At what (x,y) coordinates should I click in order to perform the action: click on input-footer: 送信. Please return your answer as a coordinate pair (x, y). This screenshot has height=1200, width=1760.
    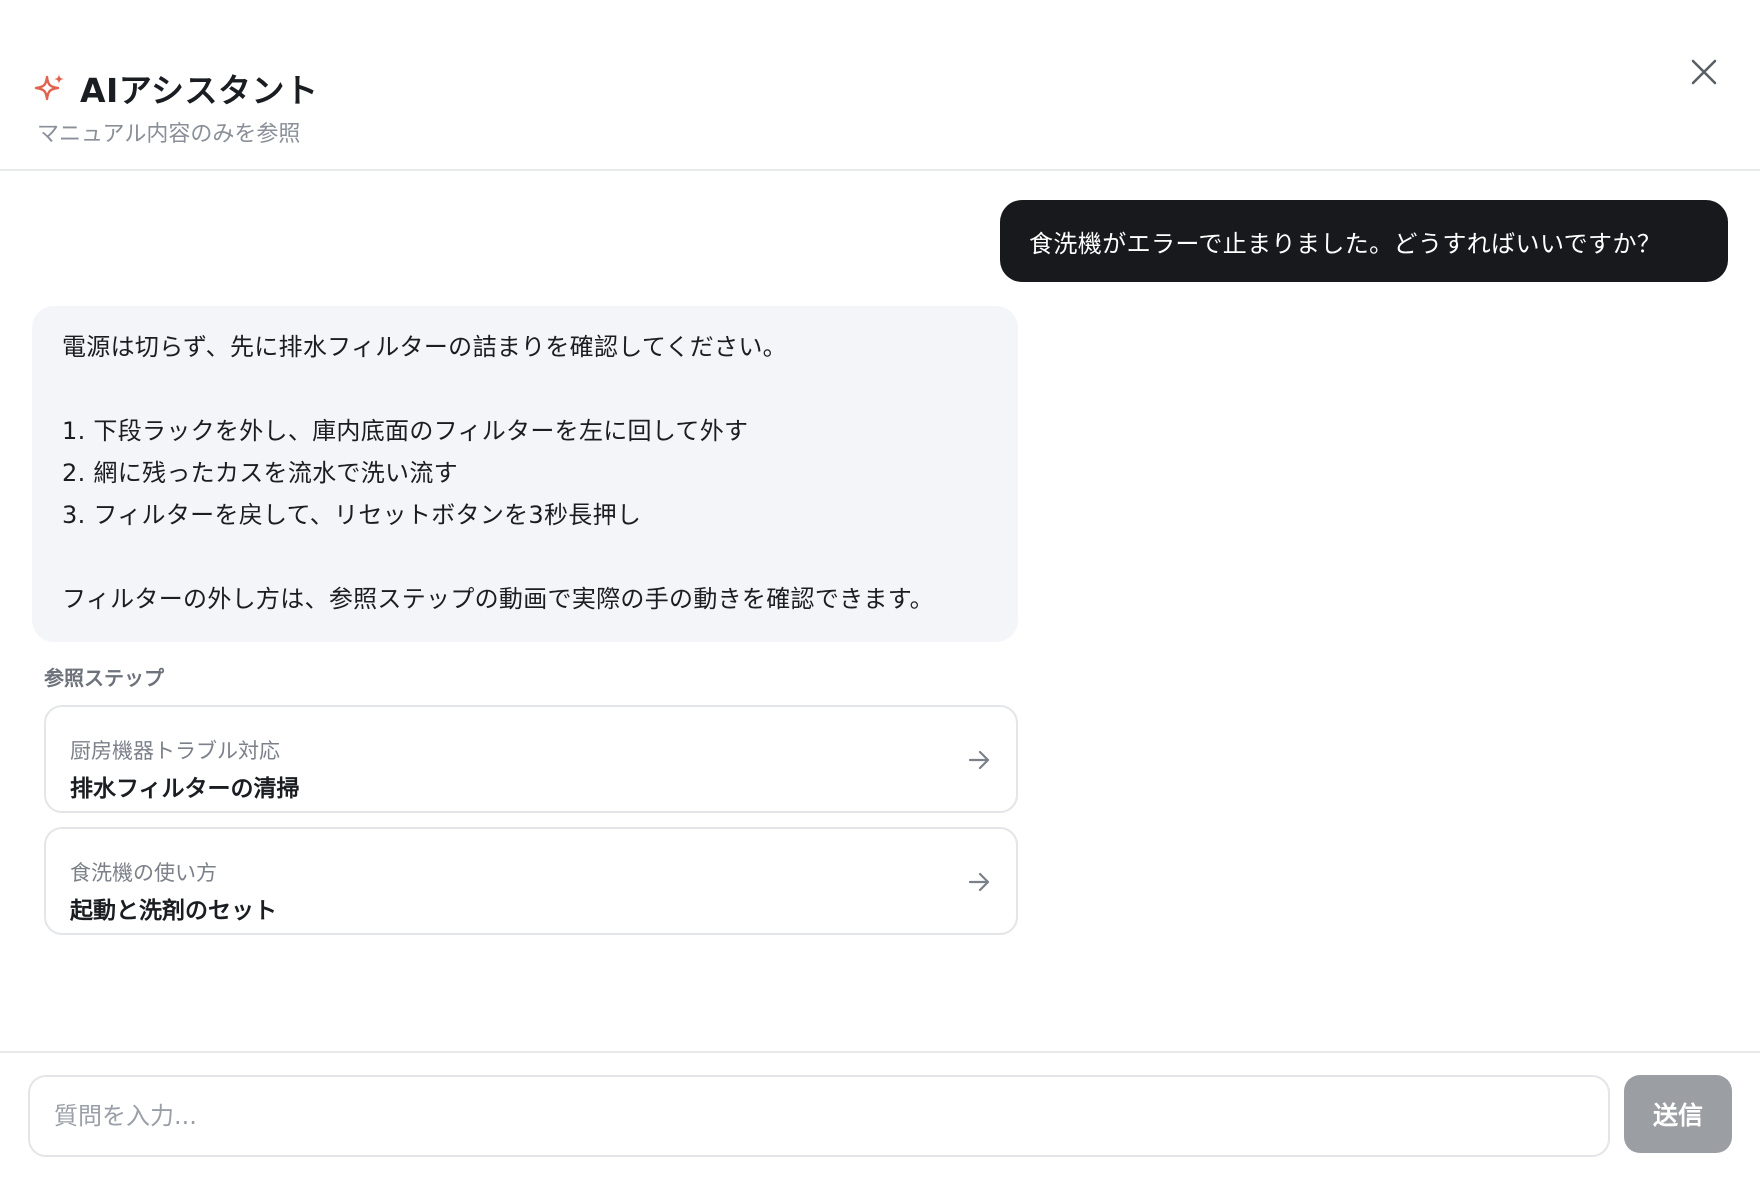
    Looking at the image, I should click on (880, 1125).